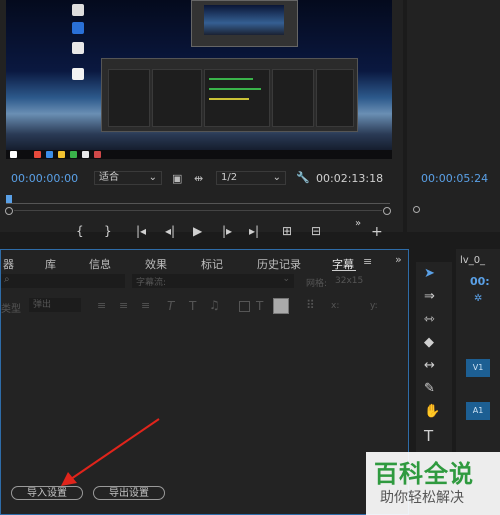 Image resolution: width=500 pixels, height=515 pixels. I want to click on in-out-icon: ⇹, so click(198, 178).